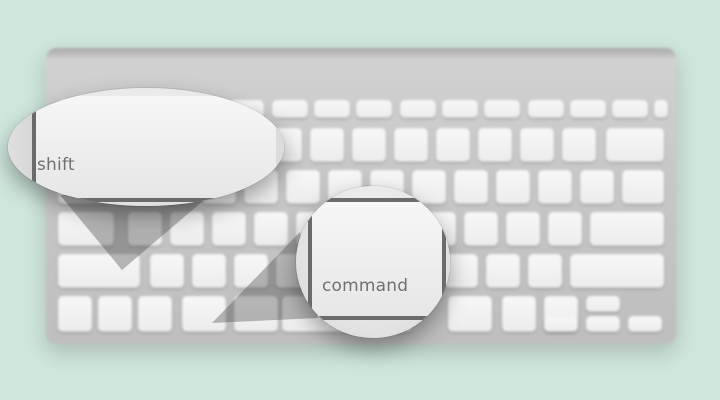 This screenshot has width=720, height=400. Describe the element at coordinates (135, 232) in the screenshot. I see `shift-callout-pointer` at that location.